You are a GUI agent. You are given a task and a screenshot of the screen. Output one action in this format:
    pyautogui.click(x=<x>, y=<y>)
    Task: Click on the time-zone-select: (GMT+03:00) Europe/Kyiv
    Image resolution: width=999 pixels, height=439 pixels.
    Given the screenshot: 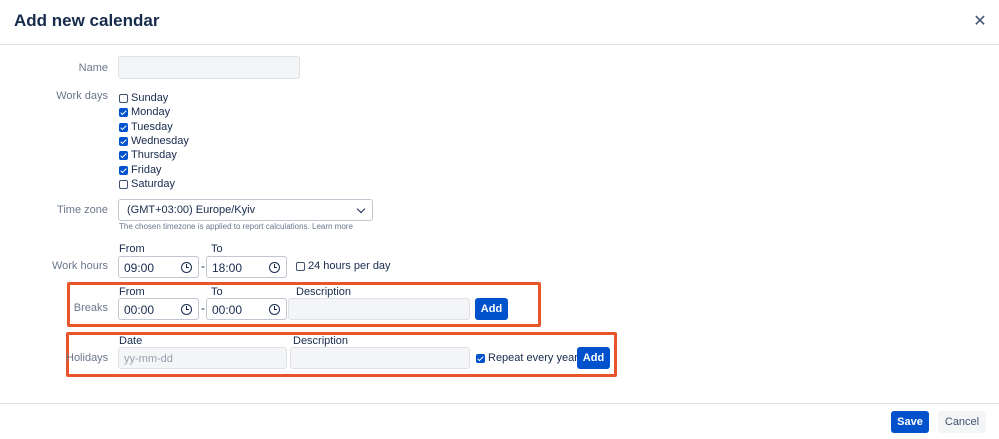 What is the action you would take?
    pyautogui.click(x=245, y=210)
    